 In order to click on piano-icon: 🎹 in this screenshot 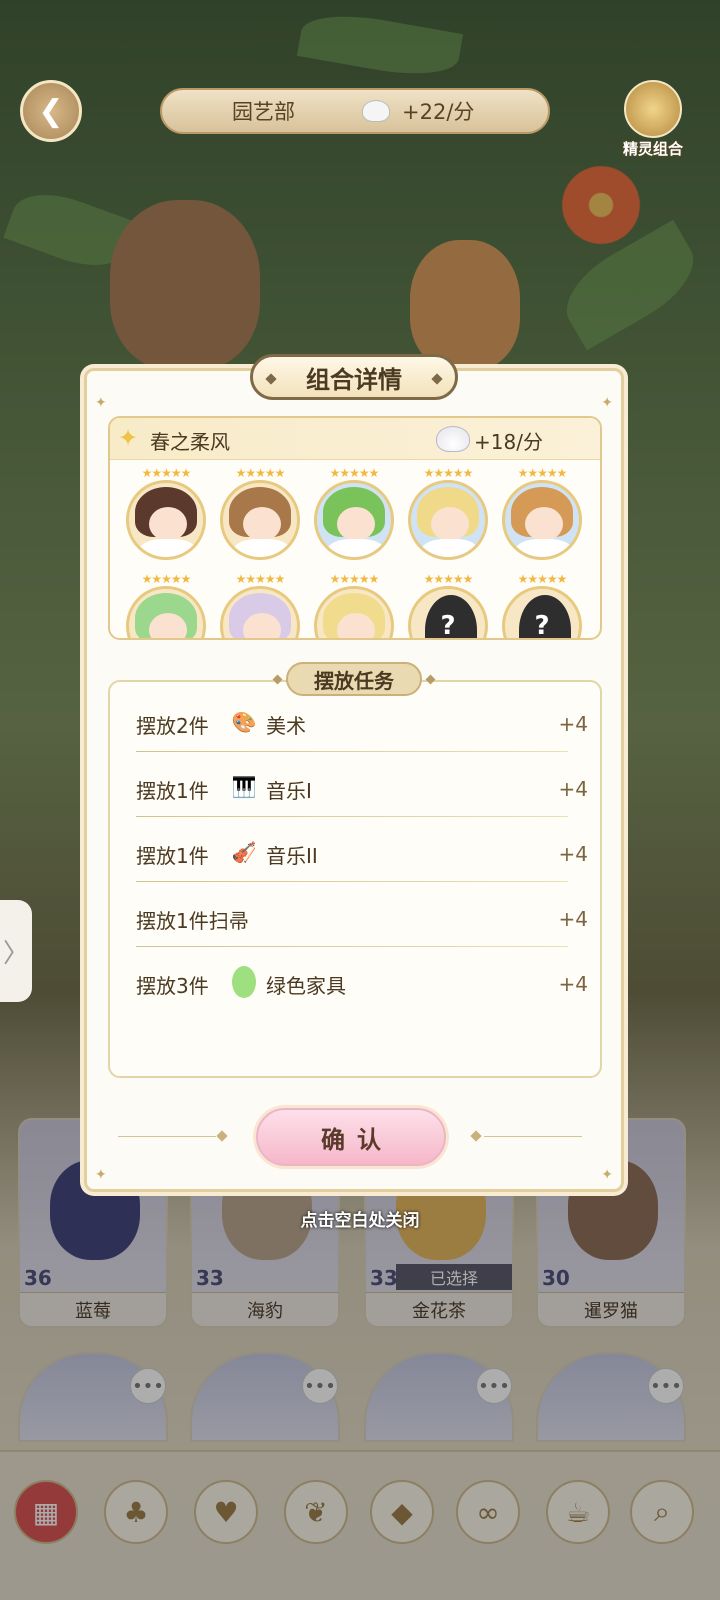, I will do `click(244, 787)`.